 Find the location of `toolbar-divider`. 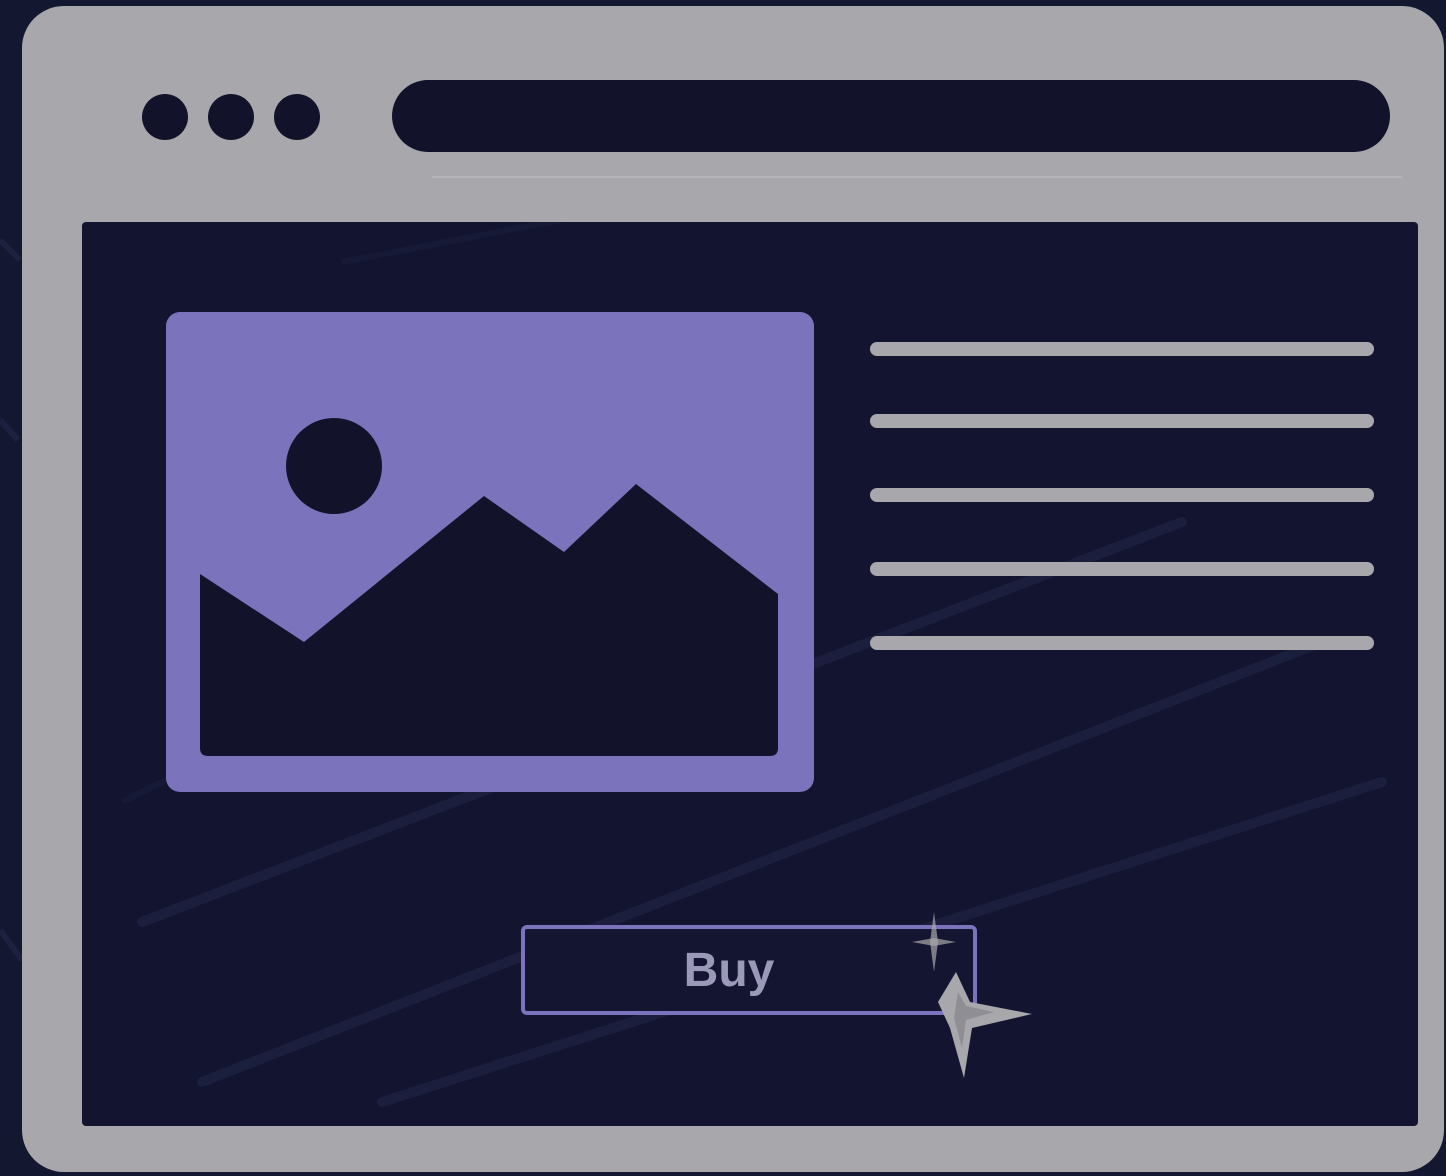

toolbar-divider is located at coordinates (917, 177).